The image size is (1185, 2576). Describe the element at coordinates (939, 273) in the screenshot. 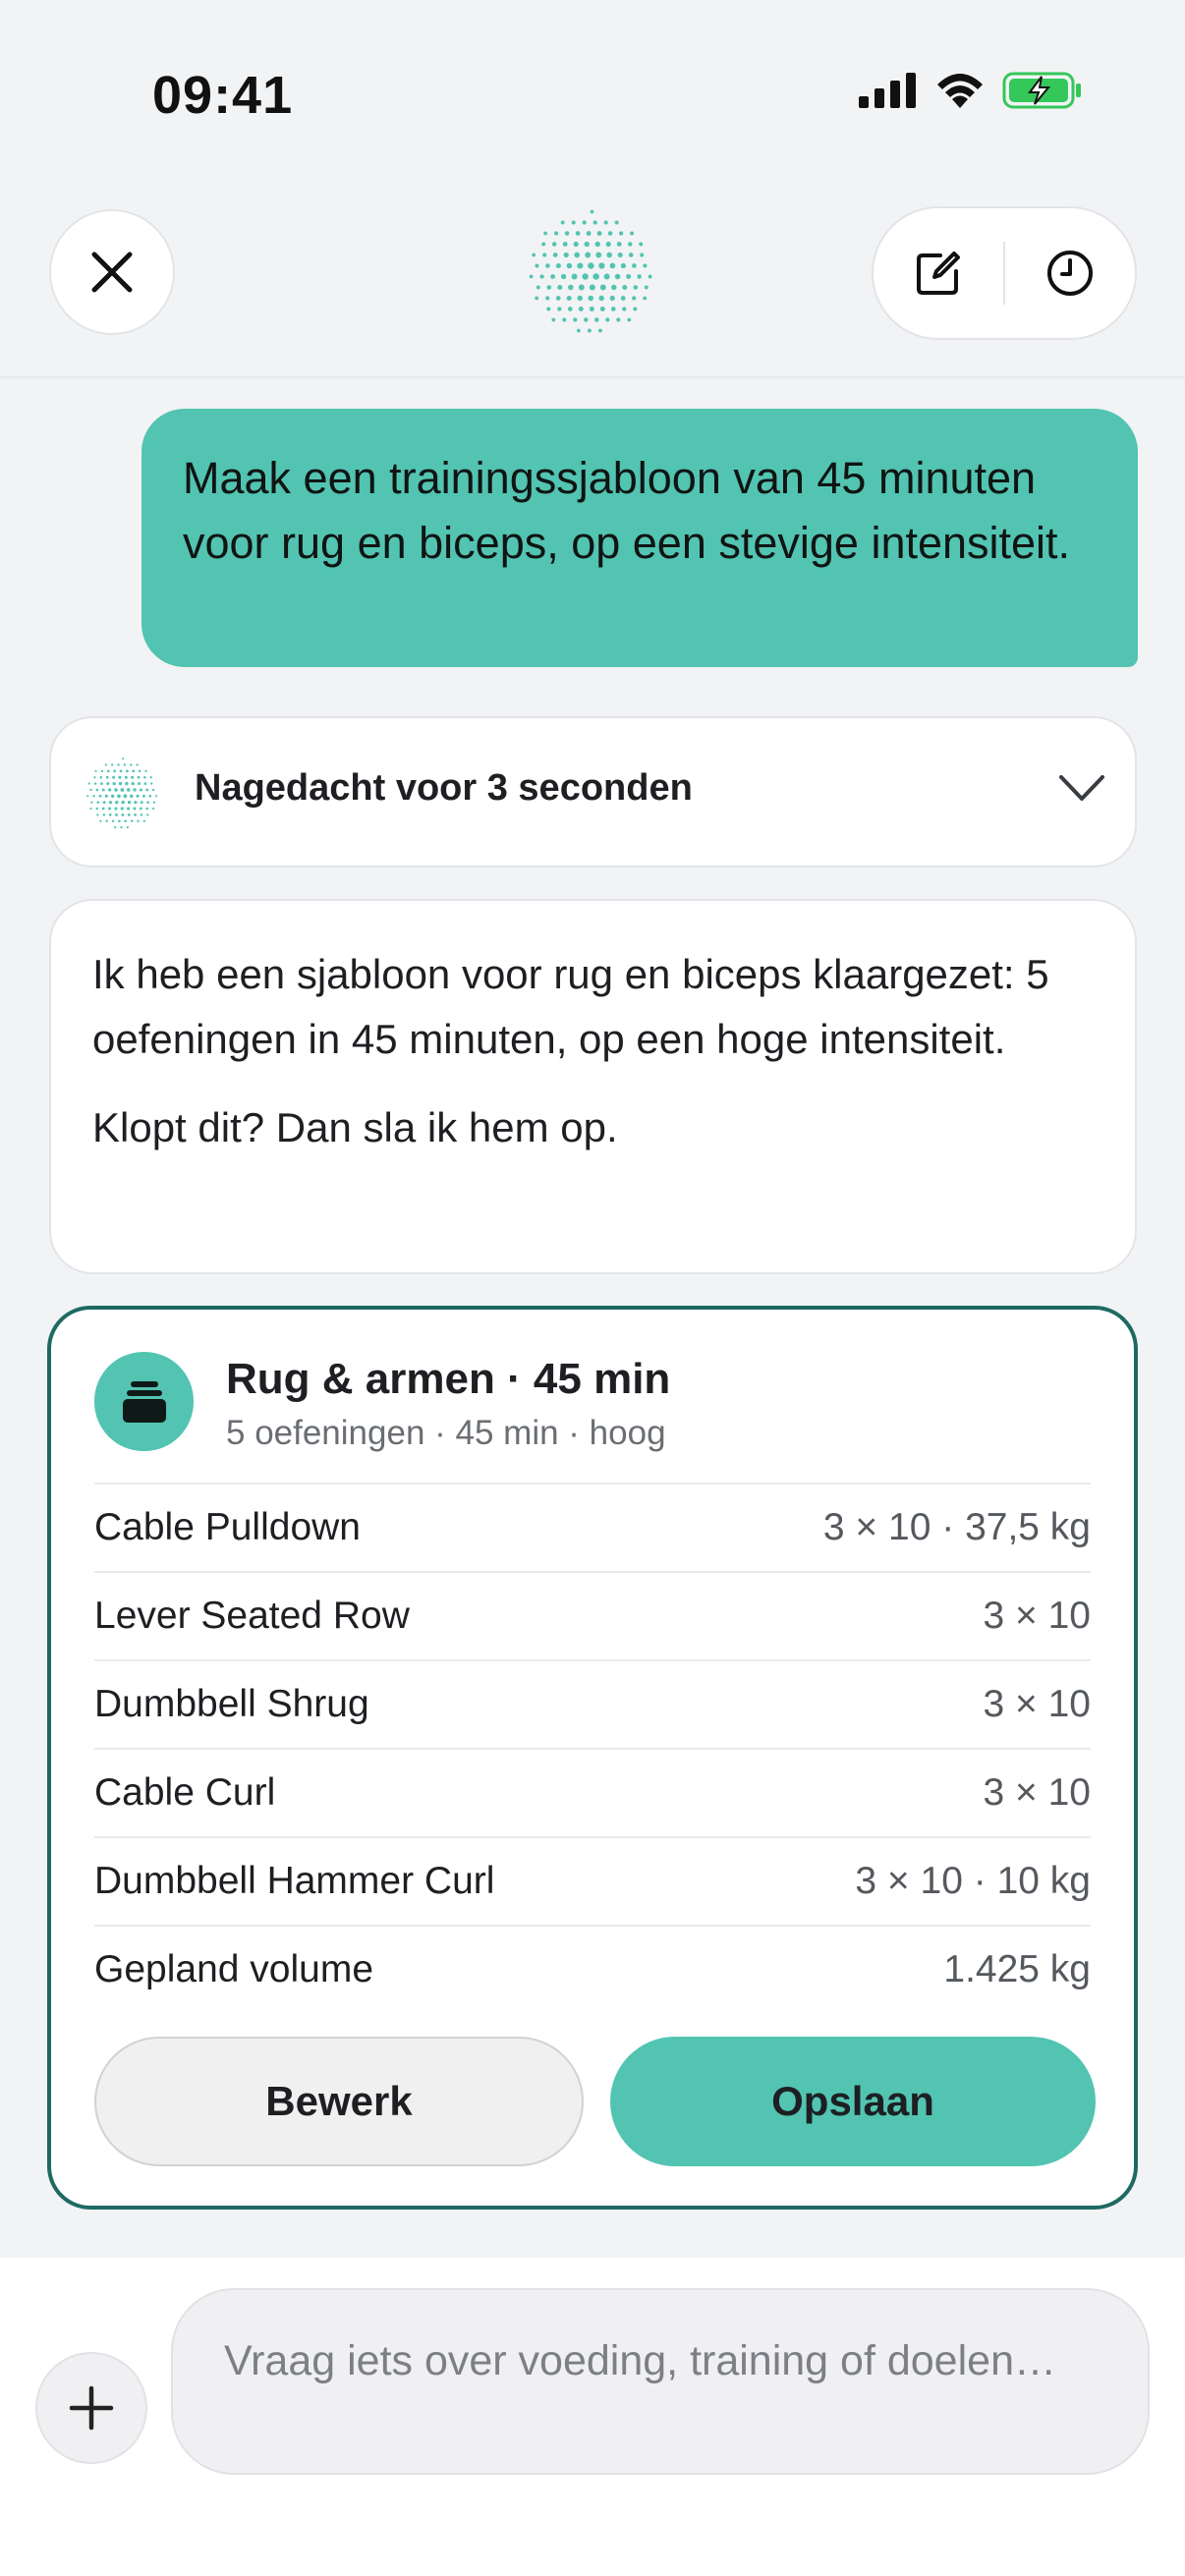

I see `new-chat-button` at that location.